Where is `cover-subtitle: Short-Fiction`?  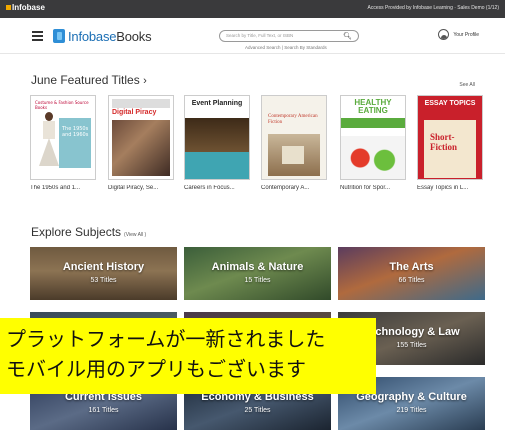
cover-subtitle: Short-Fiction is located at coordinates (443, 142).